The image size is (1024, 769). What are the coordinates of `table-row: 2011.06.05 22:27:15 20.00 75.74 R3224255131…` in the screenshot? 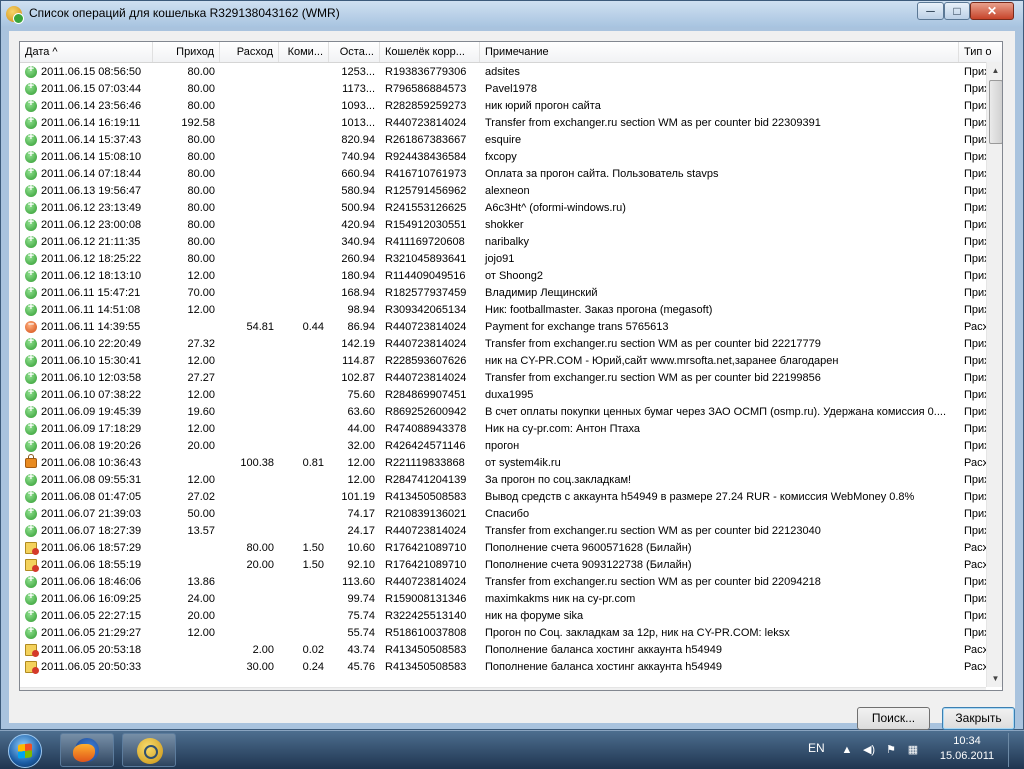 It's located at (511, 616).